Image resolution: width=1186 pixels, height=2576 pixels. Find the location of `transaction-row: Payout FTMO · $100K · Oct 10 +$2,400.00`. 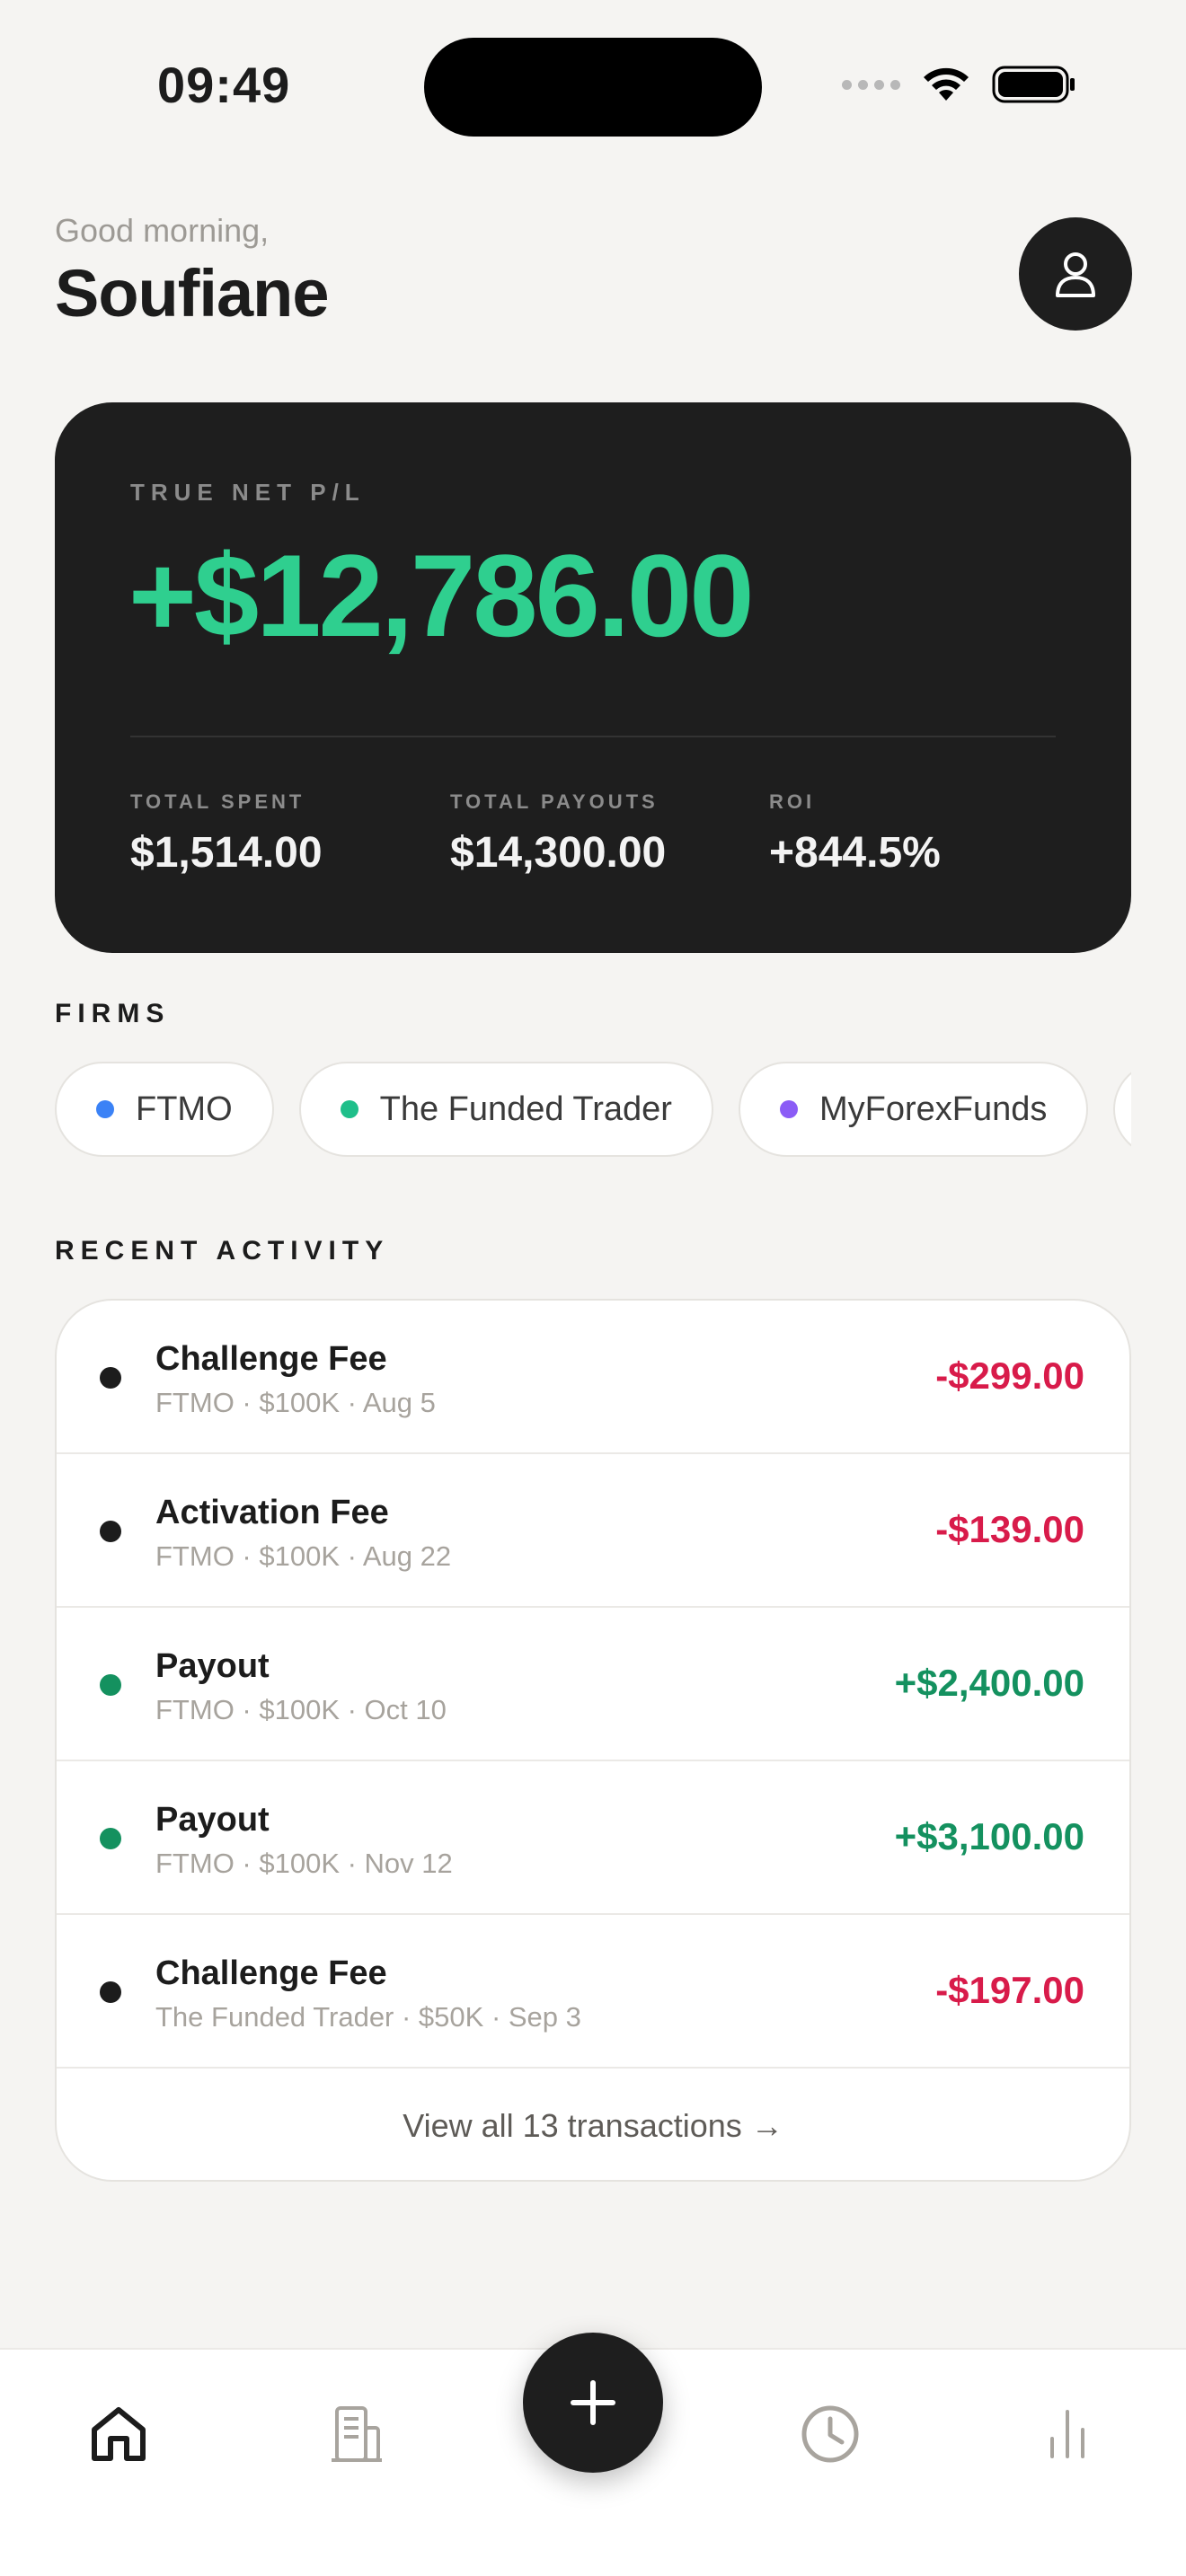

transaction-row: Payout FTMO · $100K · Oct 10 +$2,400.00 is located at coordinates (593, 1684).